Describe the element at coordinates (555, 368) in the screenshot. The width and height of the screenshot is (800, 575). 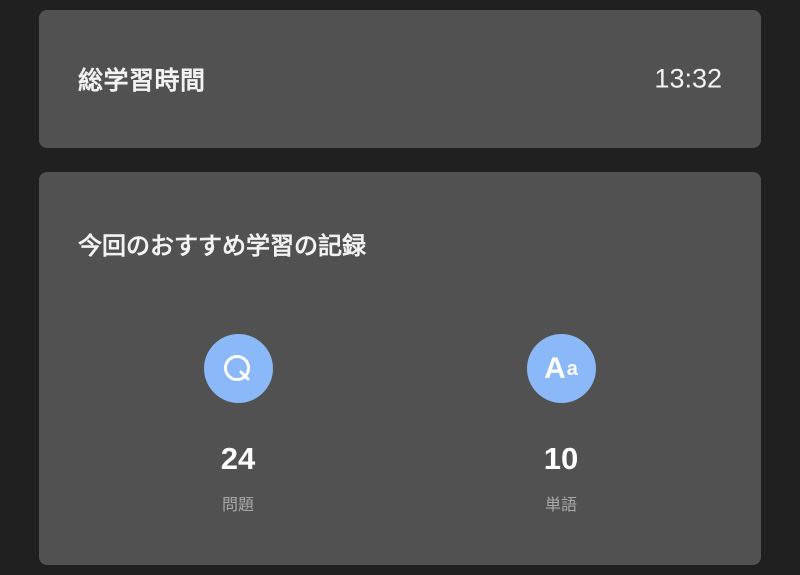
I see `vocabulary-icon-letter-upper: A` at that location.